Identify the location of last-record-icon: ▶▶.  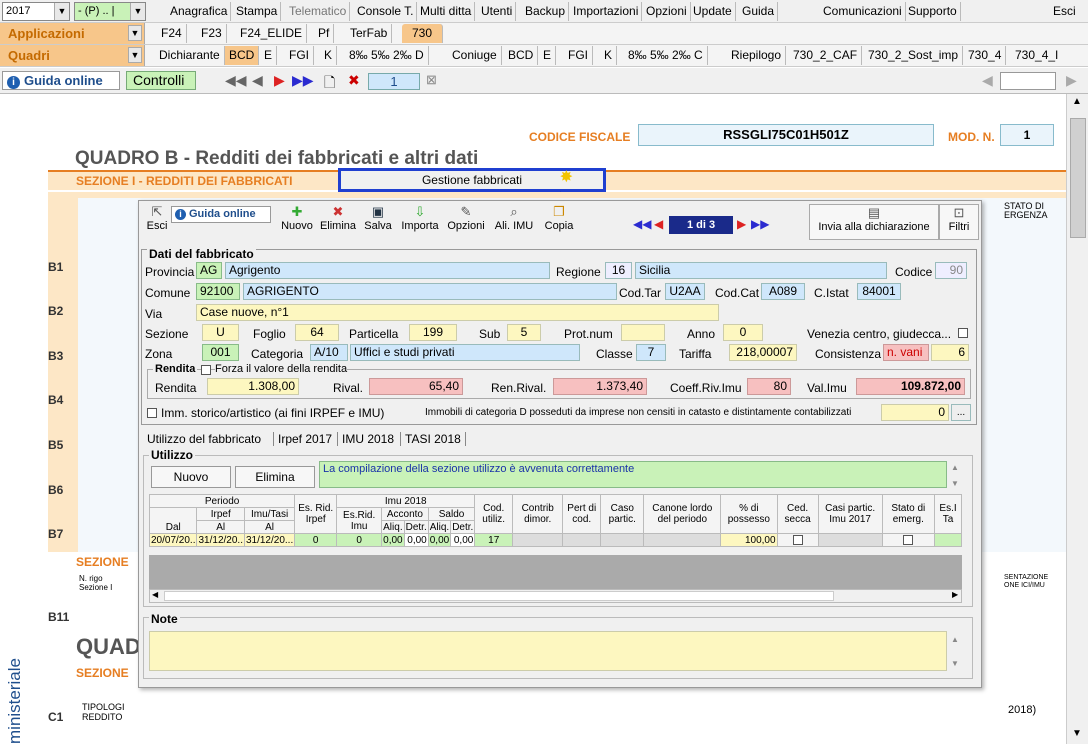
(760, 224).